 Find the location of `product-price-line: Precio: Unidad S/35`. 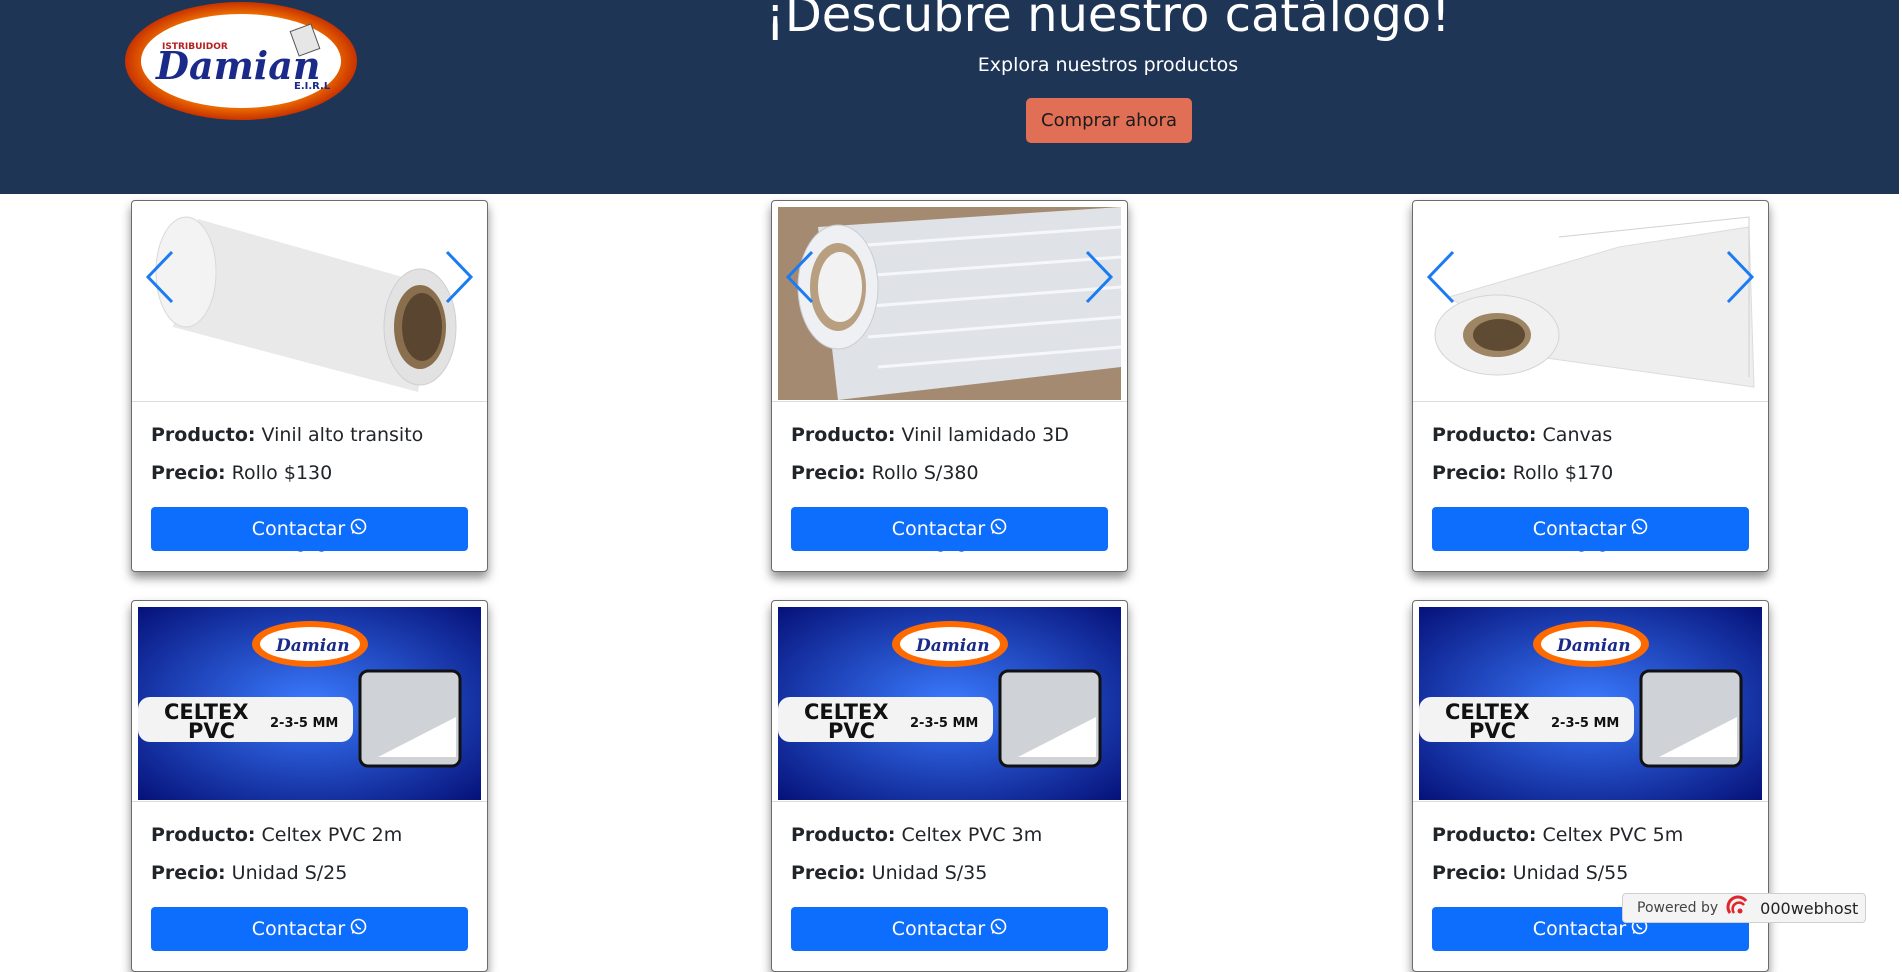

product-price-line: Precio: Unidad S/35 is located at coordinates (889, 873).